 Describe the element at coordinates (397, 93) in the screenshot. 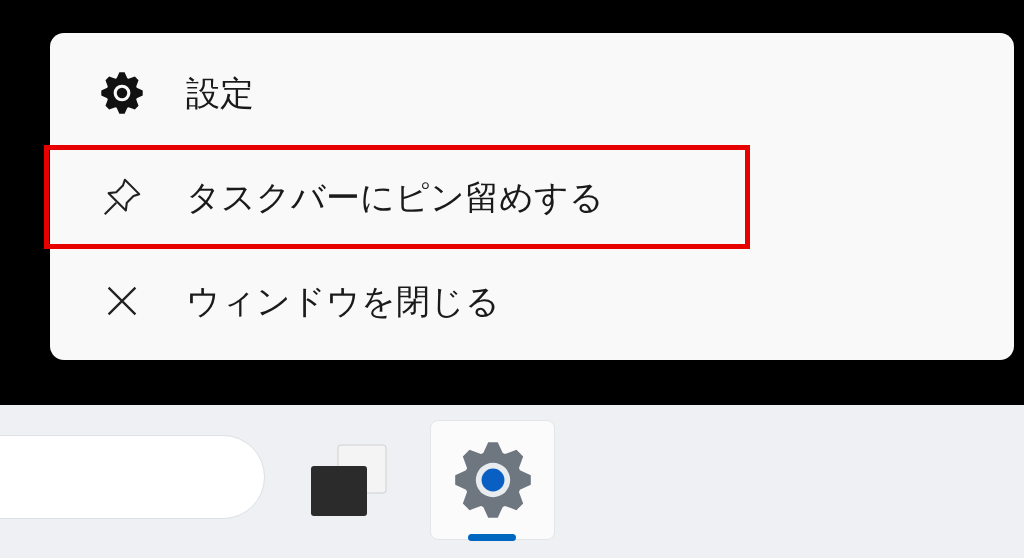

I see `menu-item: 設定` at that location.